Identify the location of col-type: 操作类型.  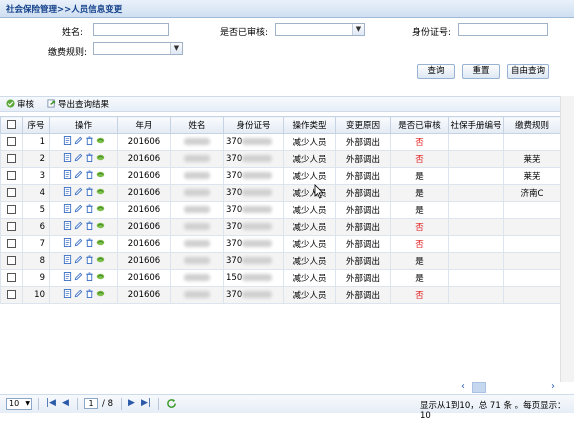
(309, 125).